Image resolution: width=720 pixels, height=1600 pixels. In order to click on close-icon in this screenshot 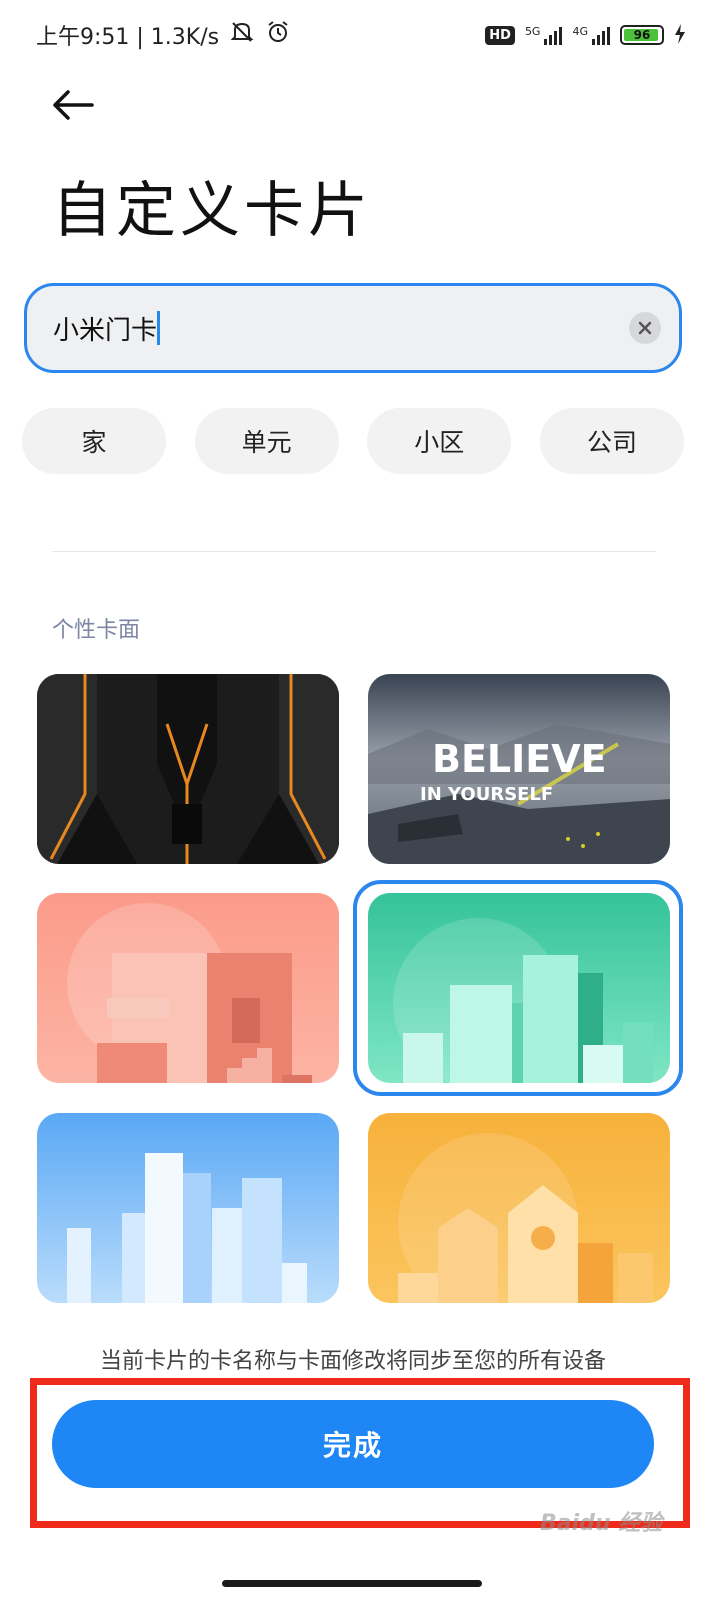, I will do `click(645, 328)`.